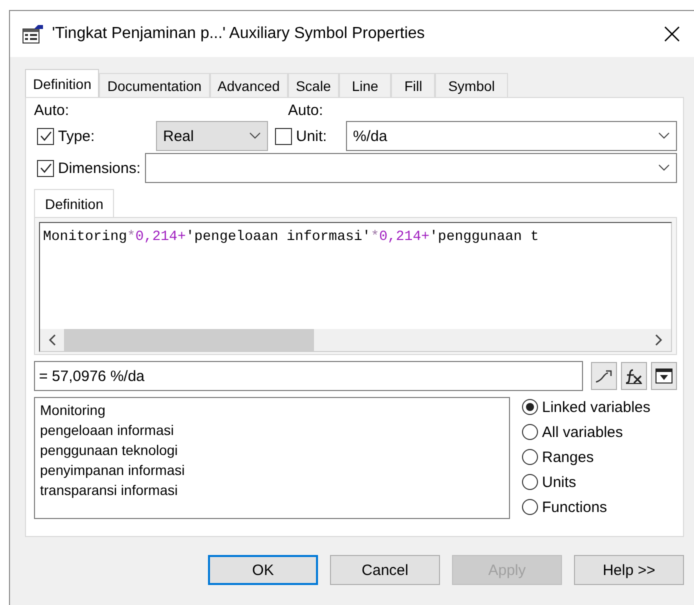  I want to click on tab: Symbol, so click(471, 85).